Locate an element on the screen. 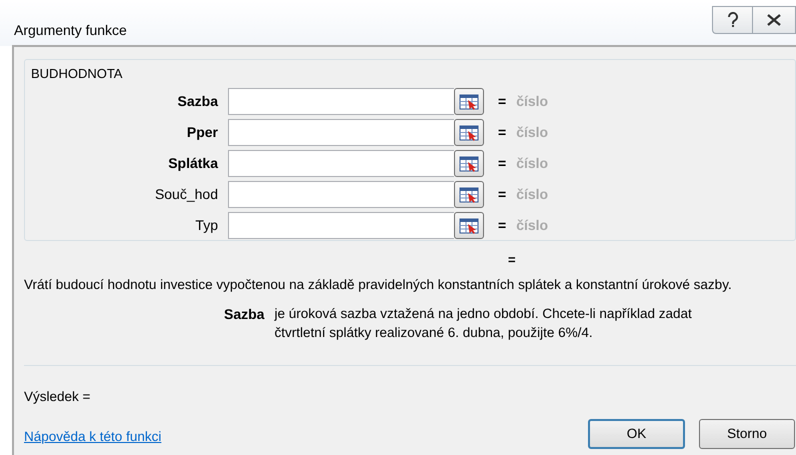 The image size is (796, 455). function-description: Vrátí budoucí hodnotu investice vypočtenou na základě pravidelných konstantních splátek a konstantní úrokové sazby. is located at coordinates (378, 285).